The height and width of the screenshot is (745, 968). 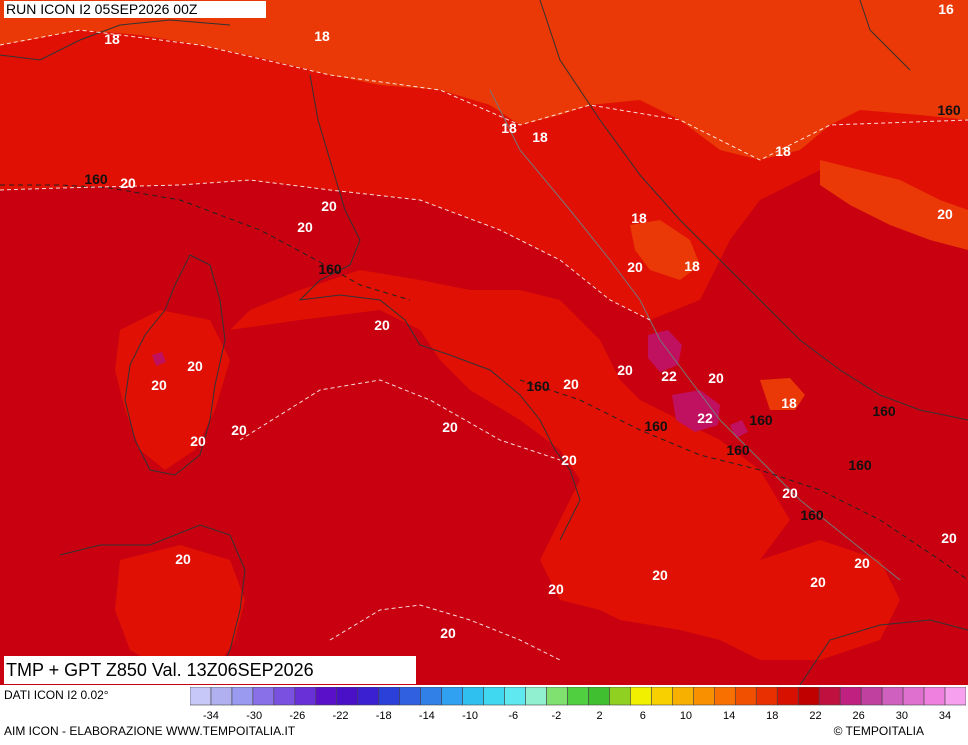 What do you see at coordinates (945, 716) in the screenshot?
I see `legend-tick-label: 34` at bounding box center [945, 716].